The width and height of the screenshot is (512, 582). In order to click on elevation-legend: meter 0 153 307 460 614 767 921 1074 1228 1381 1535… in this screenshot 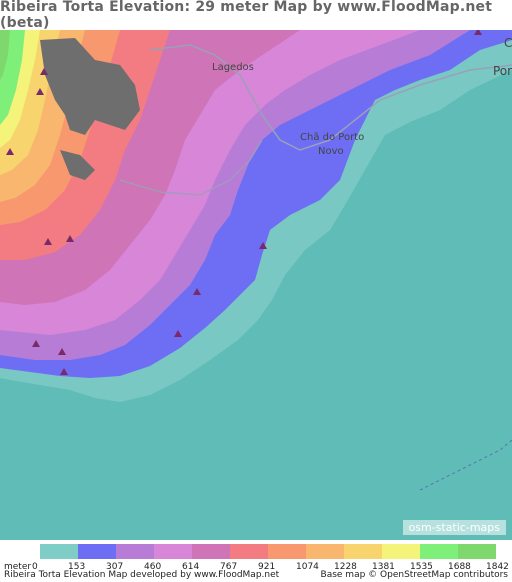, I will do `click(256, 561)`.